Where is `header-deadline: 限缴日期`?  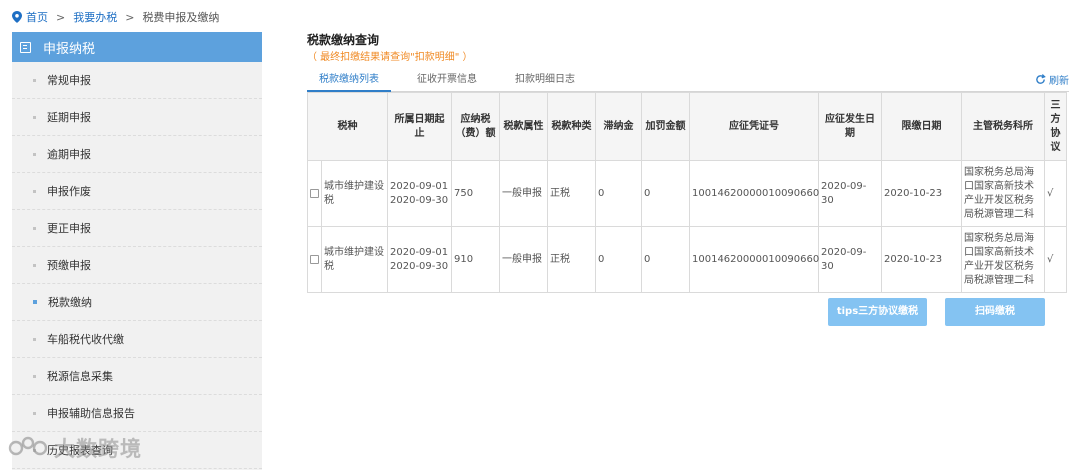
header-deadline: 限缴日期 is located at coordinates (921, 126).